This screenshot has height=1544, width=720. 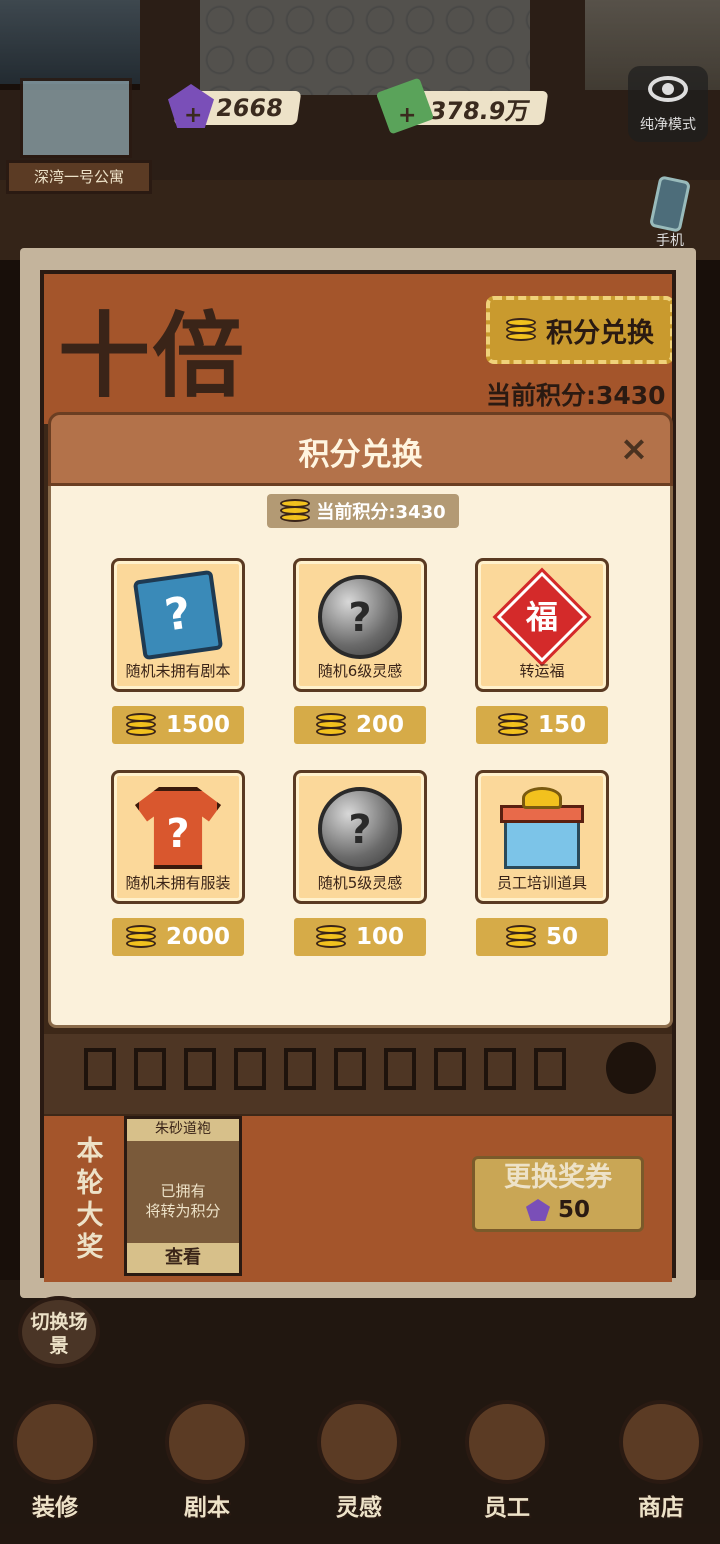 What do you see at coordinates (55, 1442) in the screenshot?
I see `house-icon` at bounding box center [55, 1442].